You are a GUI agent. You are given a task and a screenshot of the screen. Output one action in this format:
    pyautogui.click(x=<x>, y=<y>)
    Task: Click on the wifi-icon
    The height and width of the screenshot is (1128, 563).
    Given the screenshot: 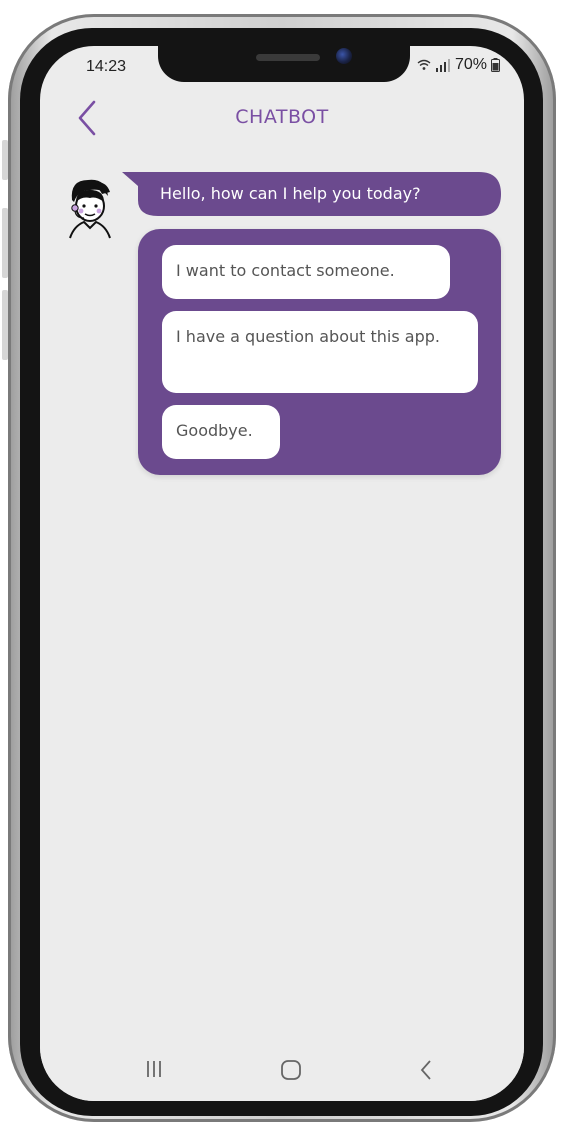 What is the action you would take?
    pyautogui.click(x=424, y=64)
    